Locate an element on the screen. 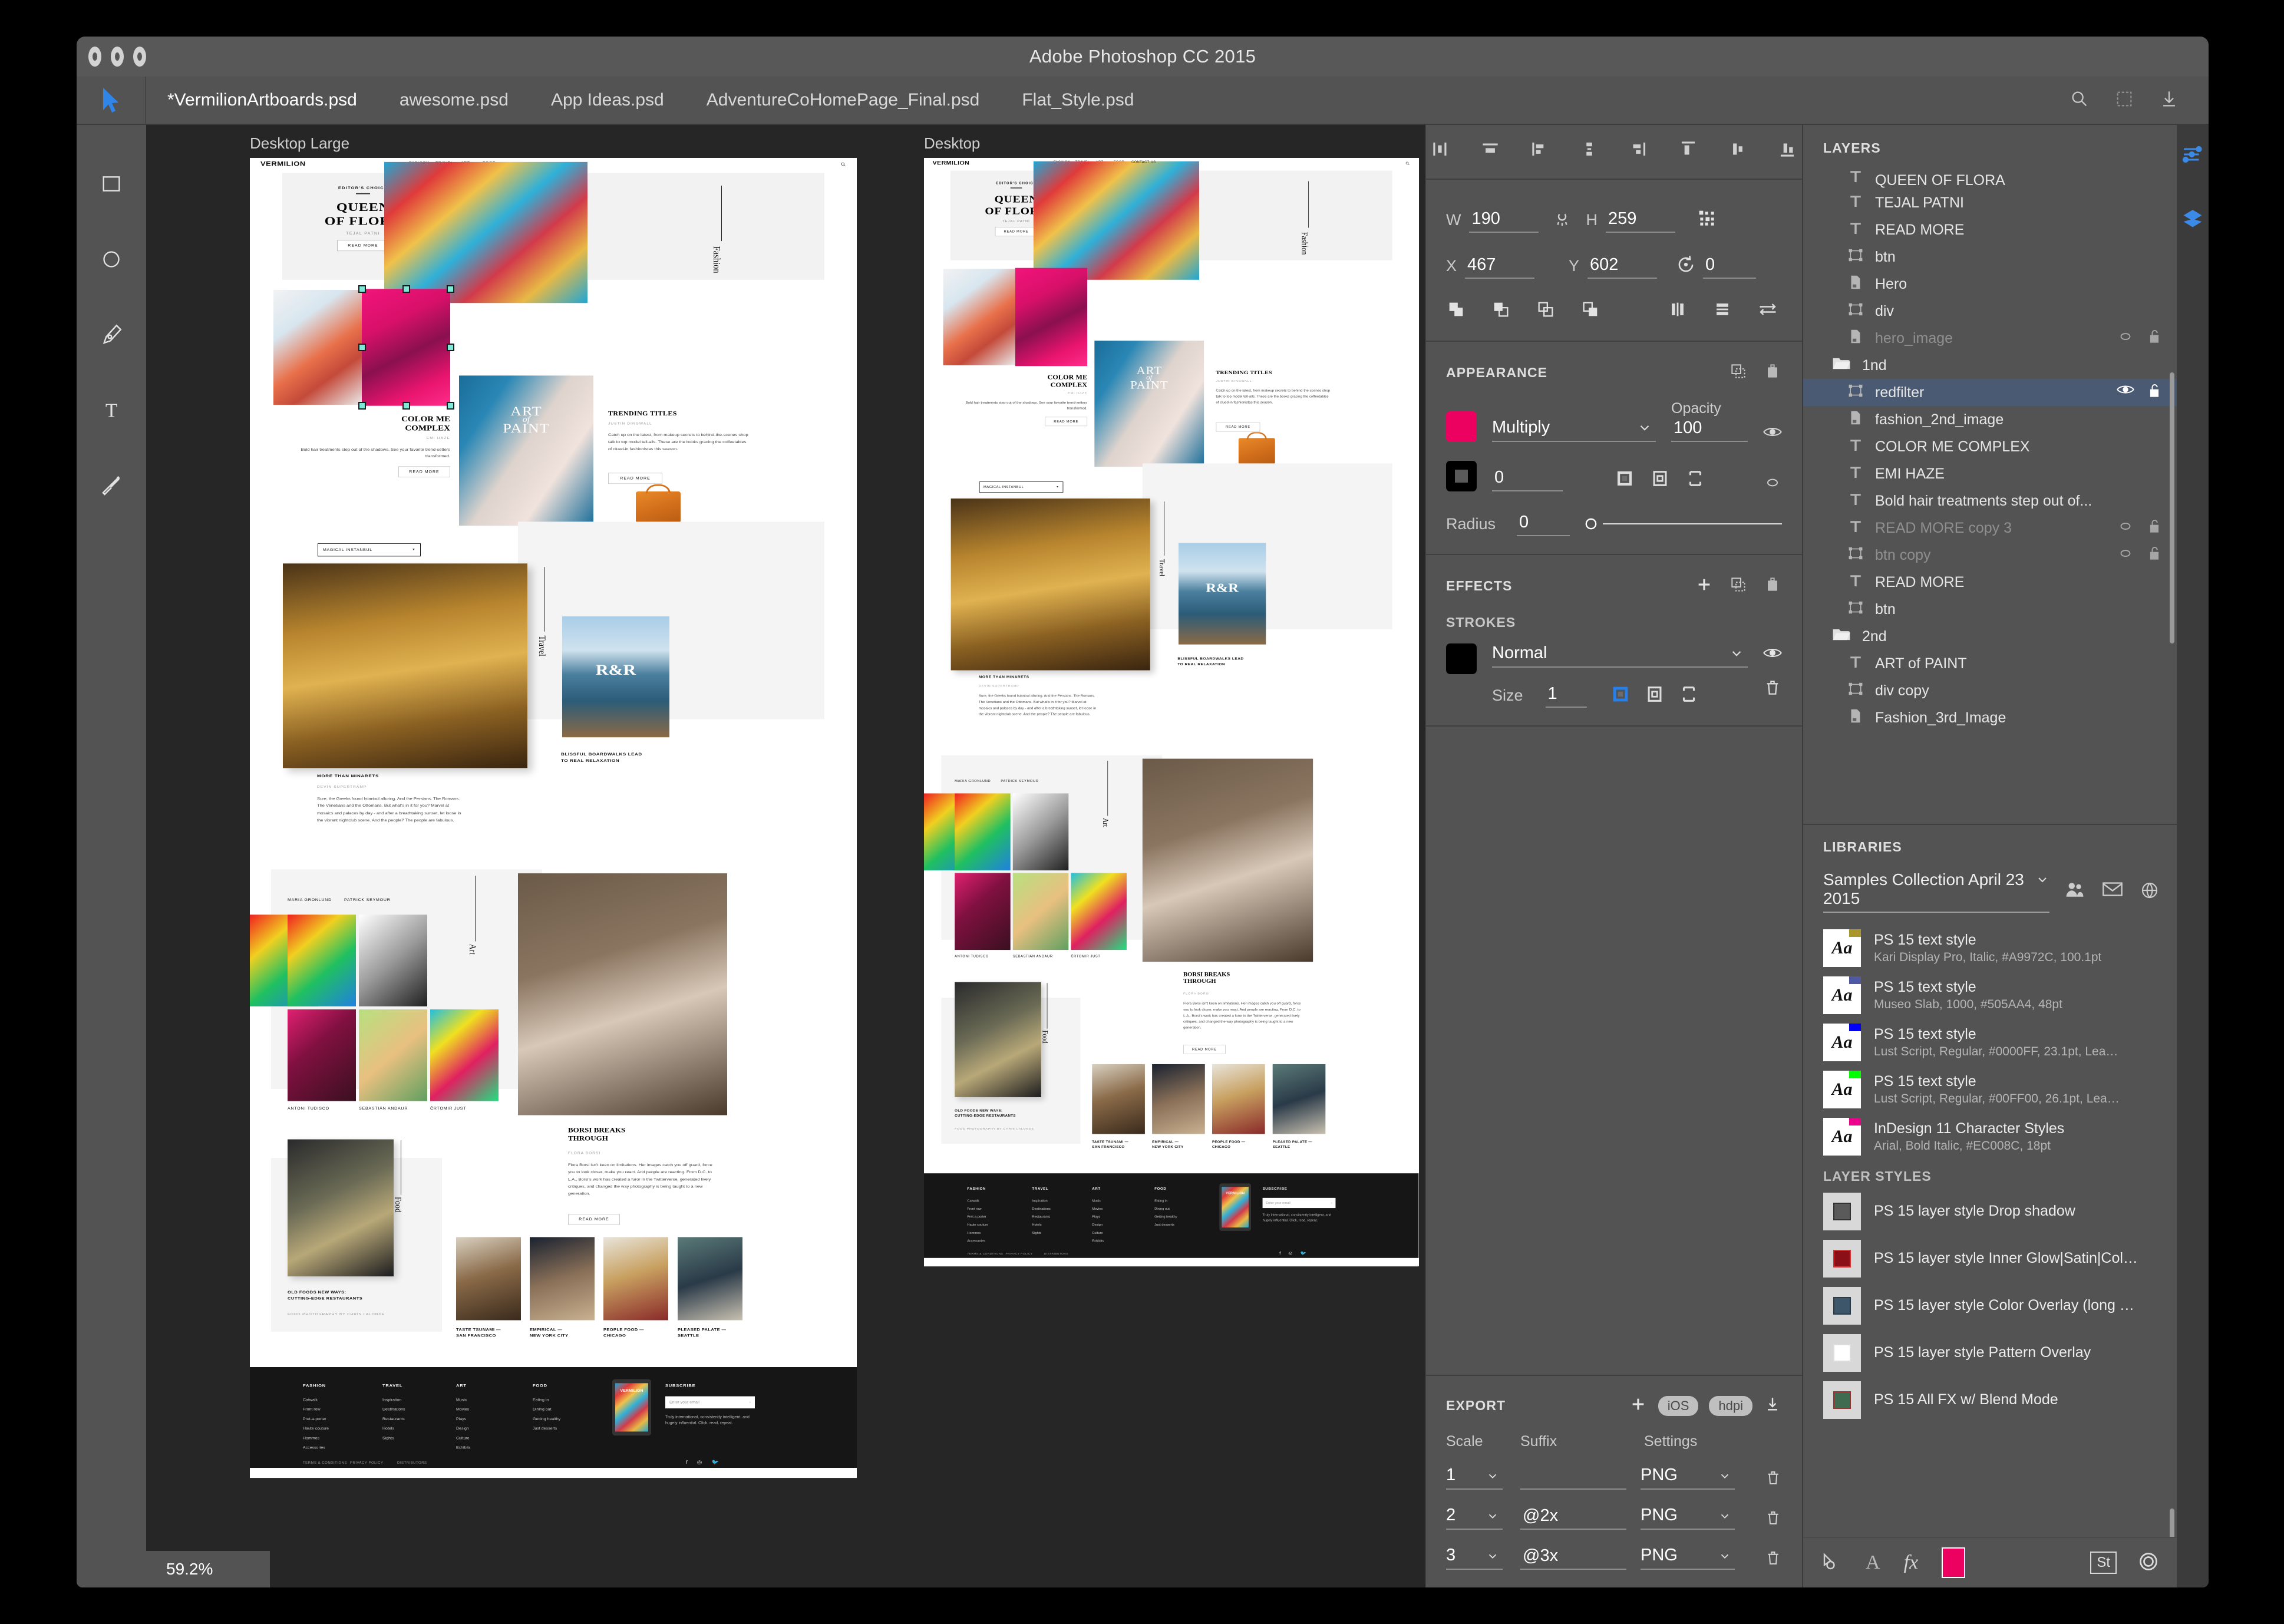  width-input: 190 is located at coordinates (1504, 220).